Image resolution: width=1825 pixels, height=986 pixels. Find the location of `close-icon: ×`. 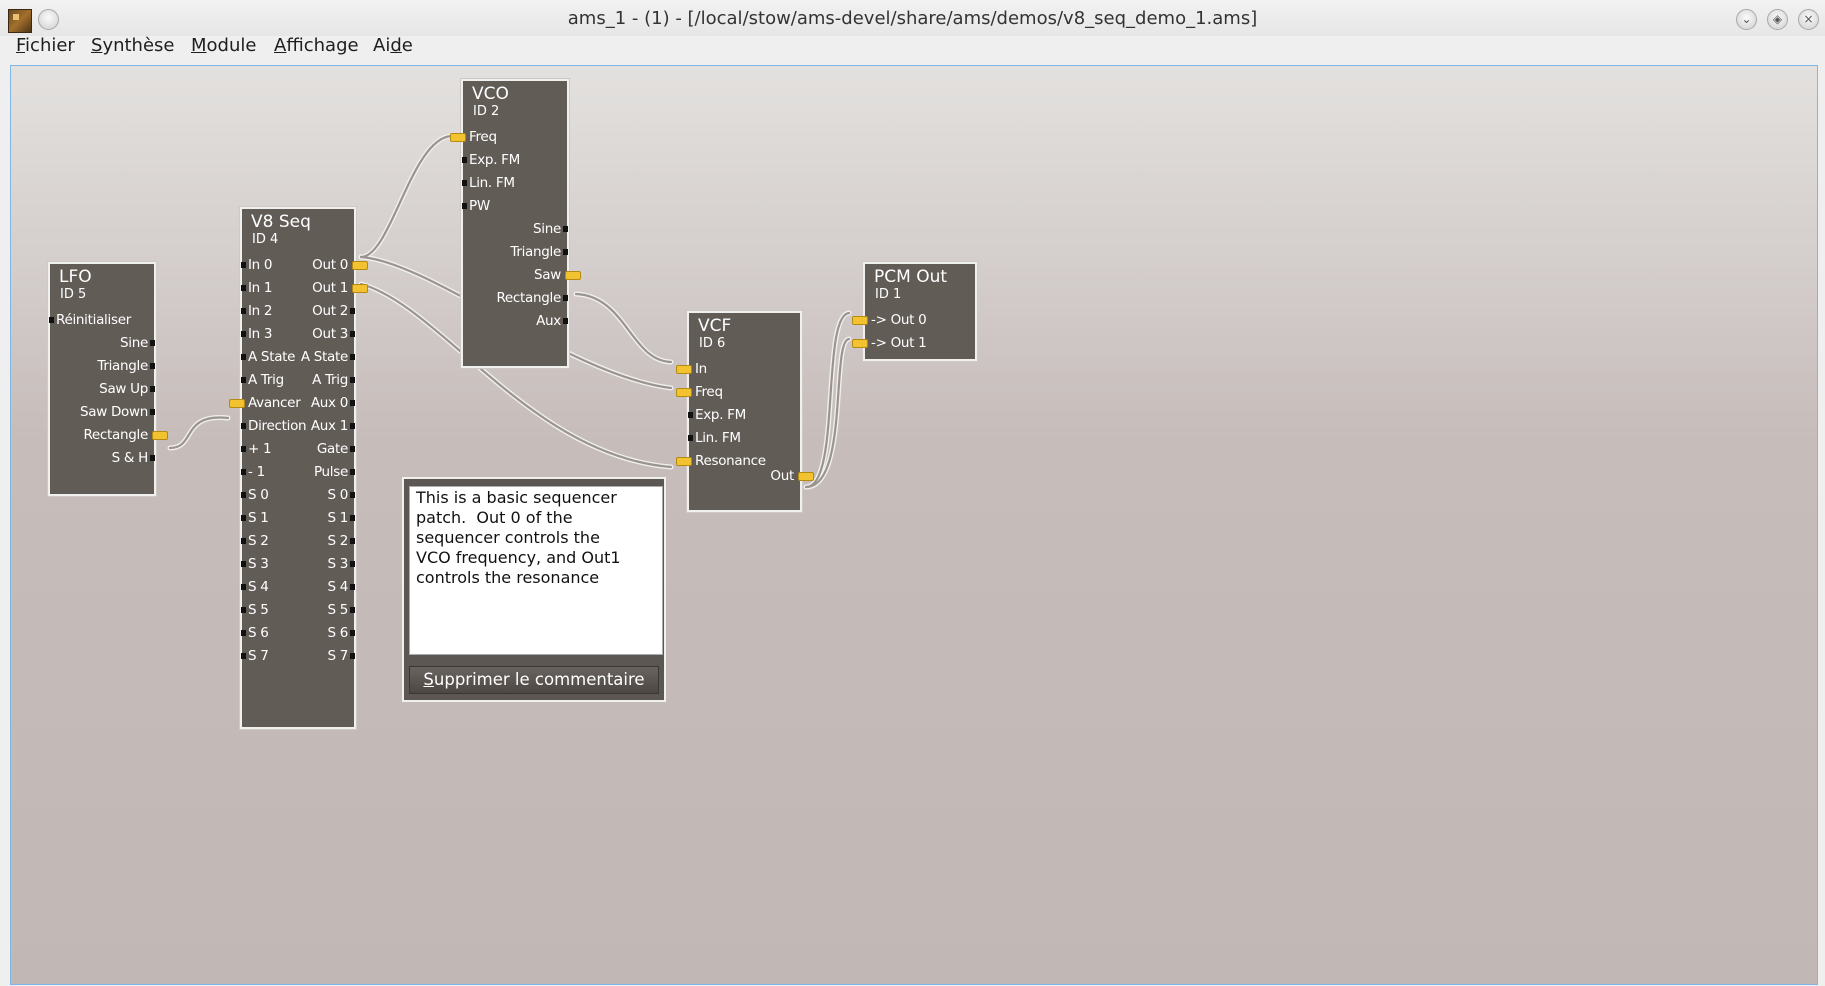

close-icon: × is located at coordinates (1808, 19).